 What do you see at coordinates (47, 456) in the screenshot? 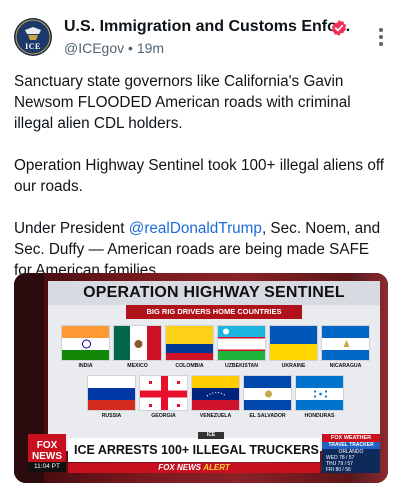
I see `logo-line-2: NEWS` at bounding box center [47, 456].